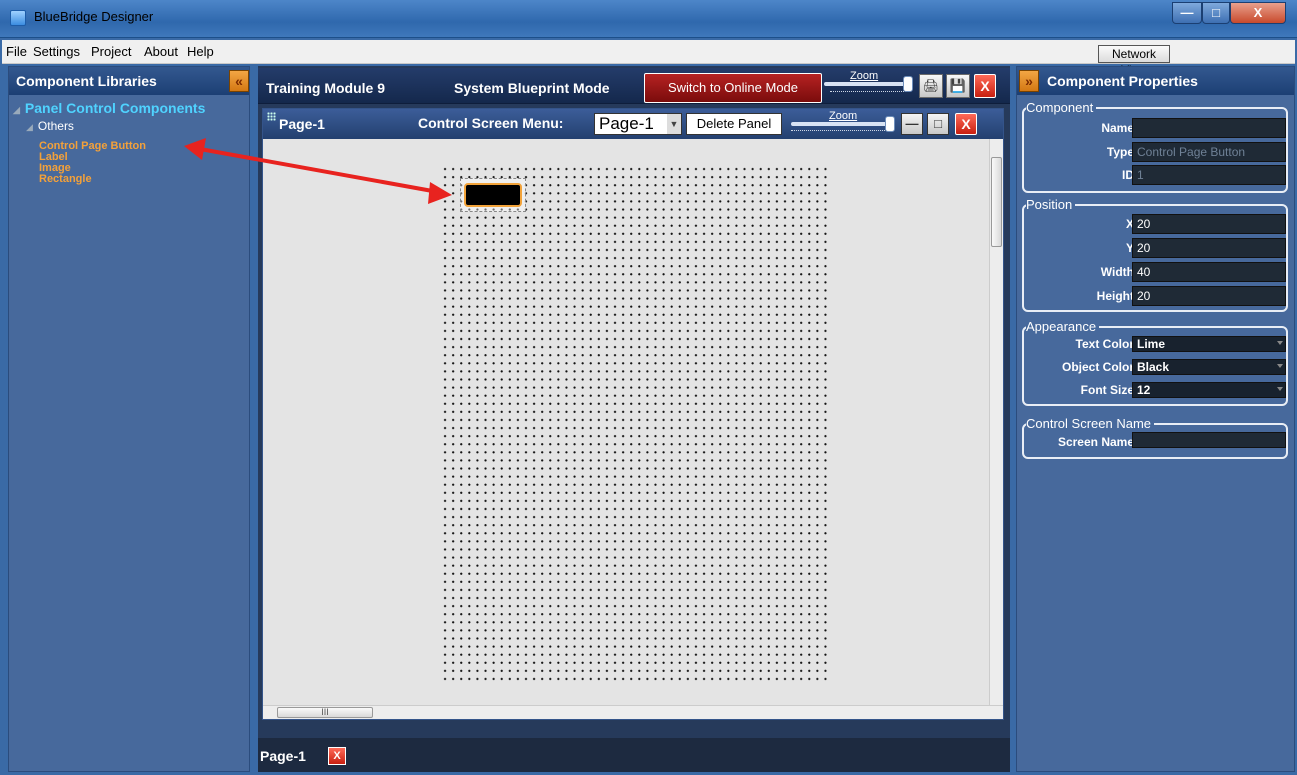  Describe the element at coordinates (16, 51) in the screenshot. I see `menu-file: File` at that location.